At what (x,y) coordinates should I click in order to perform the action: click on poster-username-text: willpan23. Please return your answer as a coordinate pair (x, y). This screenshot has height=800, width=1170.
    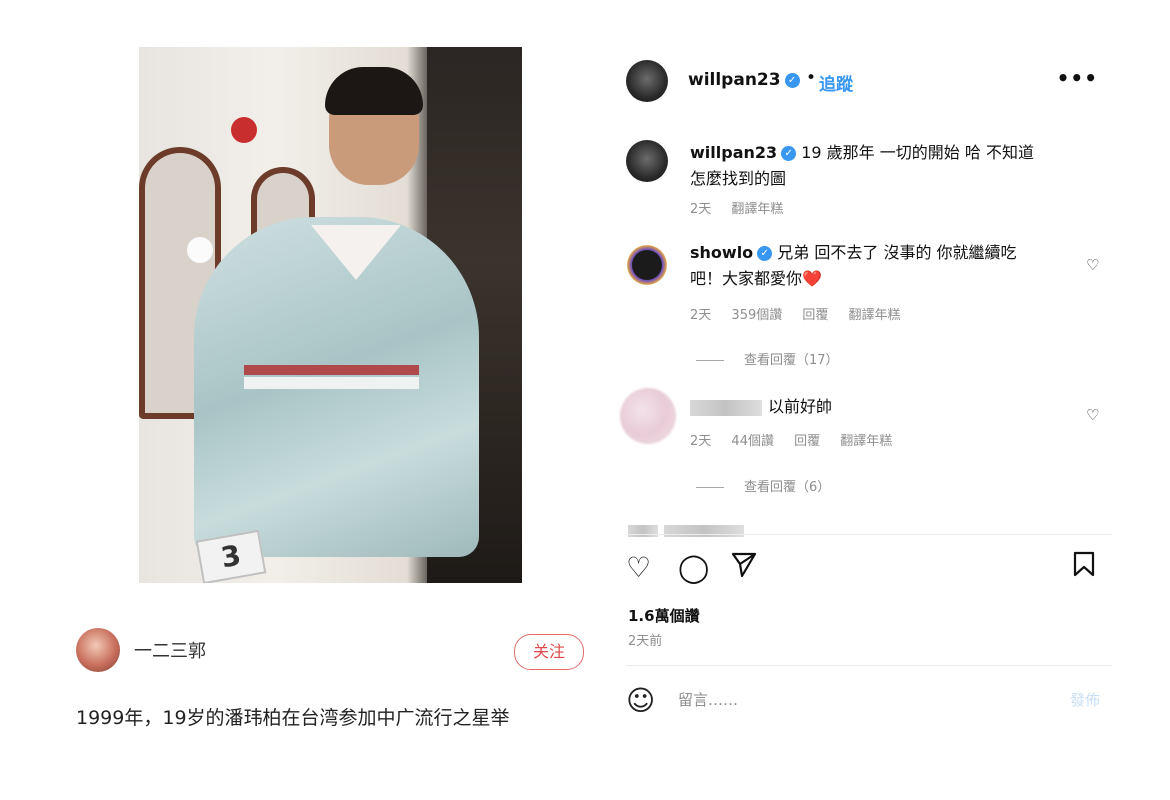
    Looking at the image, I should click on (734, 80).